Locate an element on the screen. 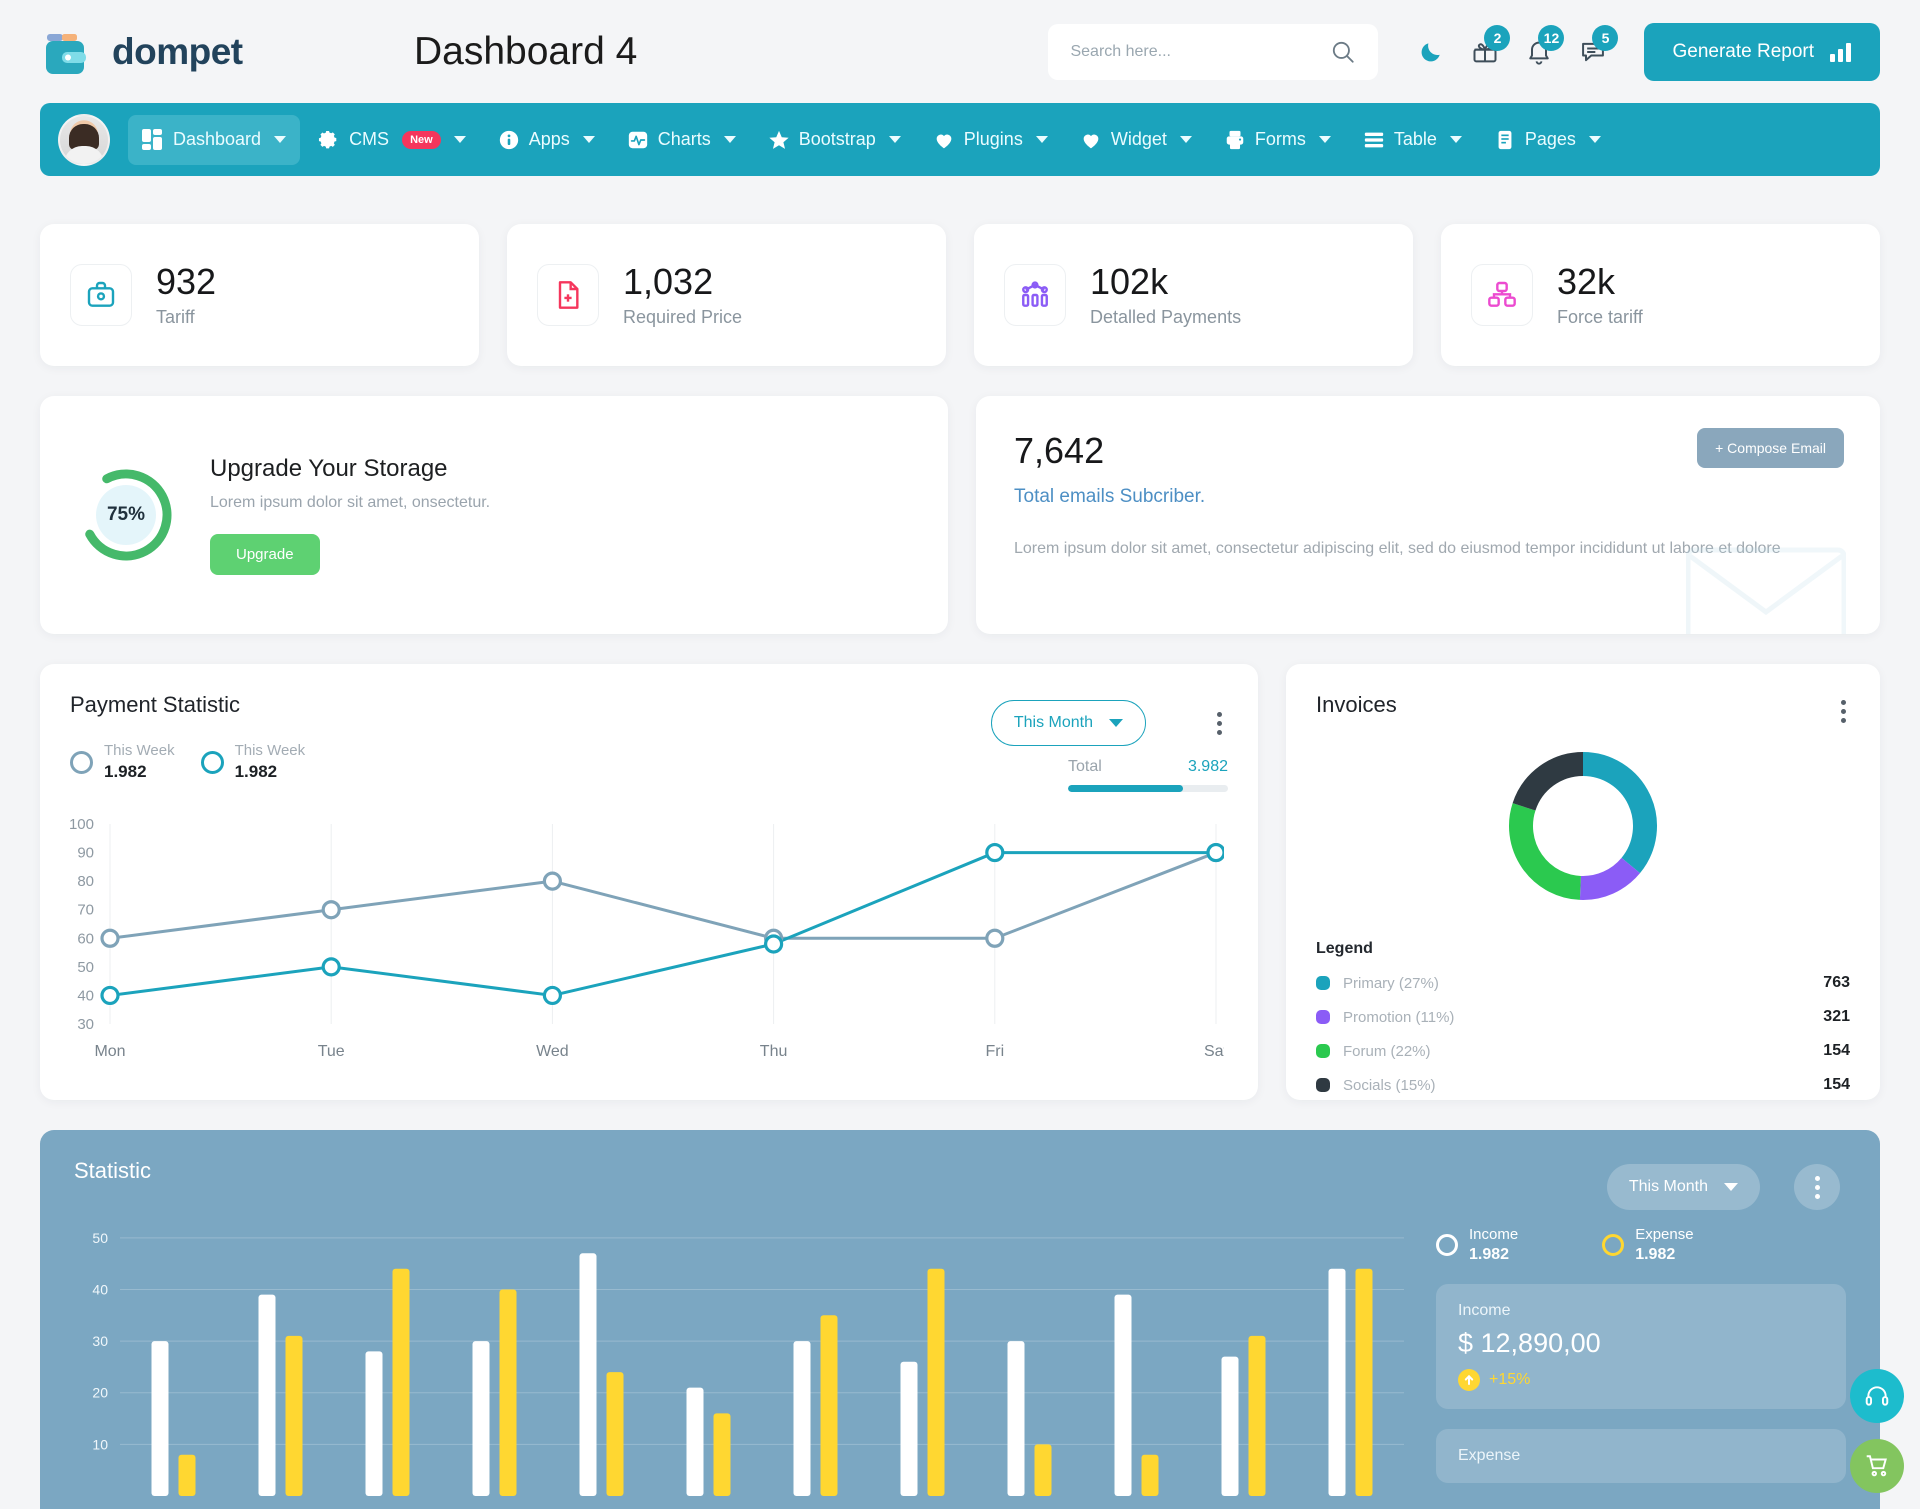 This screenshot has width=1920, height=1509. gifts-button: 2 is located at coordinates (1485, 51).